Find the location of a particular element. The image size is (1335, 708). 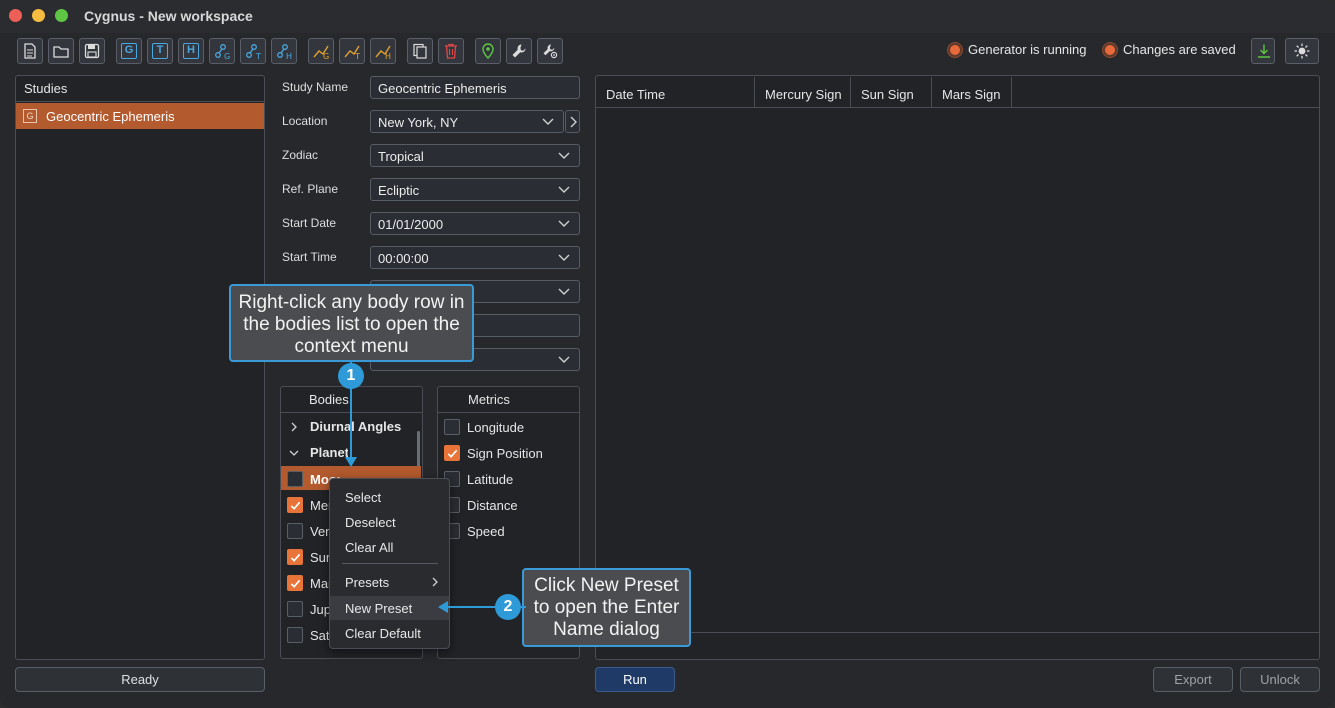

zodiac-value: Tropical is located at coordinates (401, 156).